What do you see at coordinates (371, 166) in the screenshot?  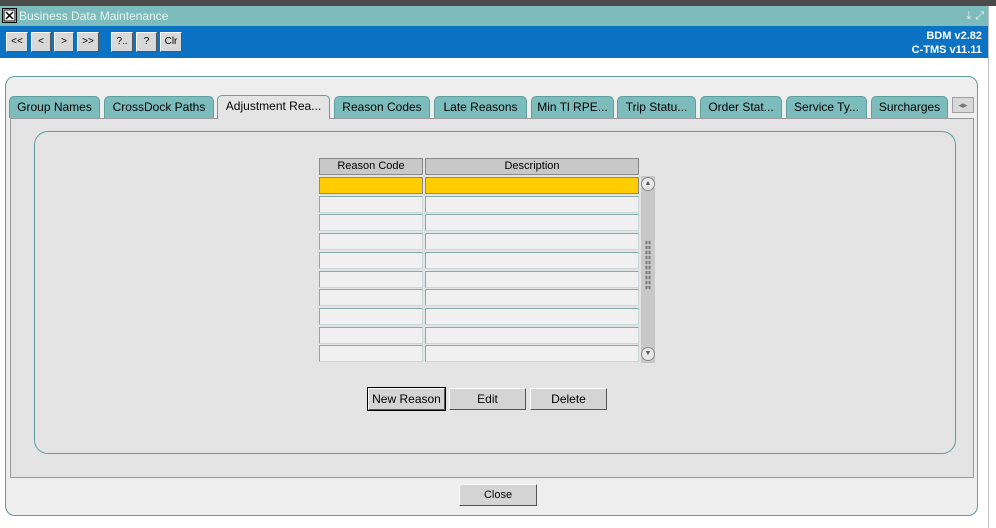 I see `column-header-reason-code: Reason Code` at bounding box center [371, 166].